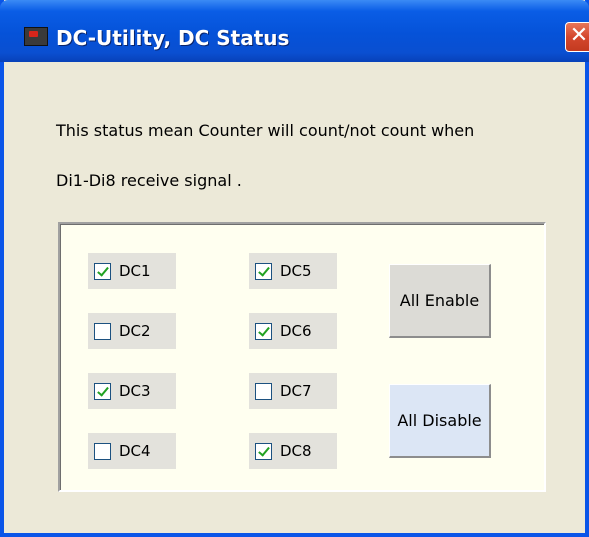  I want to click on checkbox-dc7: DC7, so click(293, 391).